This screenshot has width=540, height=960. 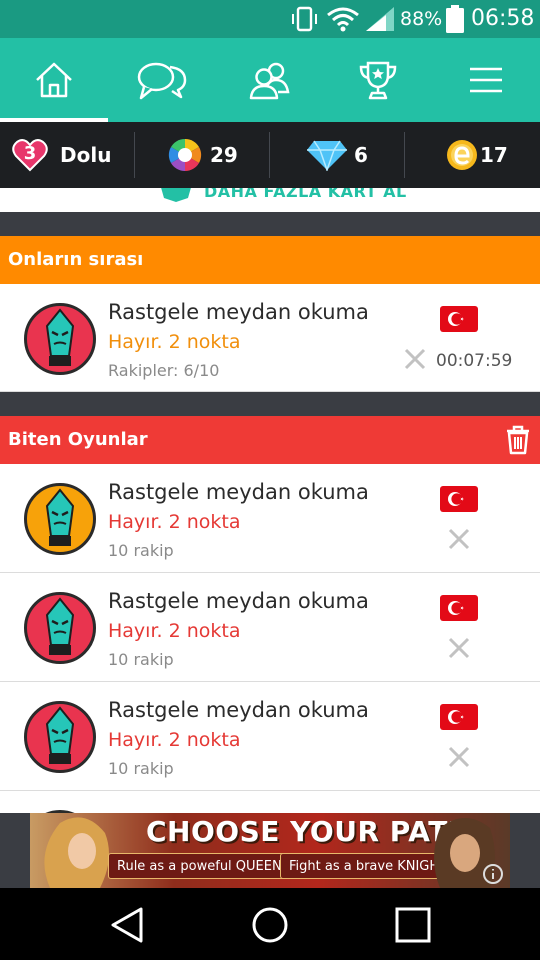 What do you see at coordinates (164, 370) in the screenshot?
I see `game-opponents: Rakipler: 6/10` at bounding box center [164, 370].